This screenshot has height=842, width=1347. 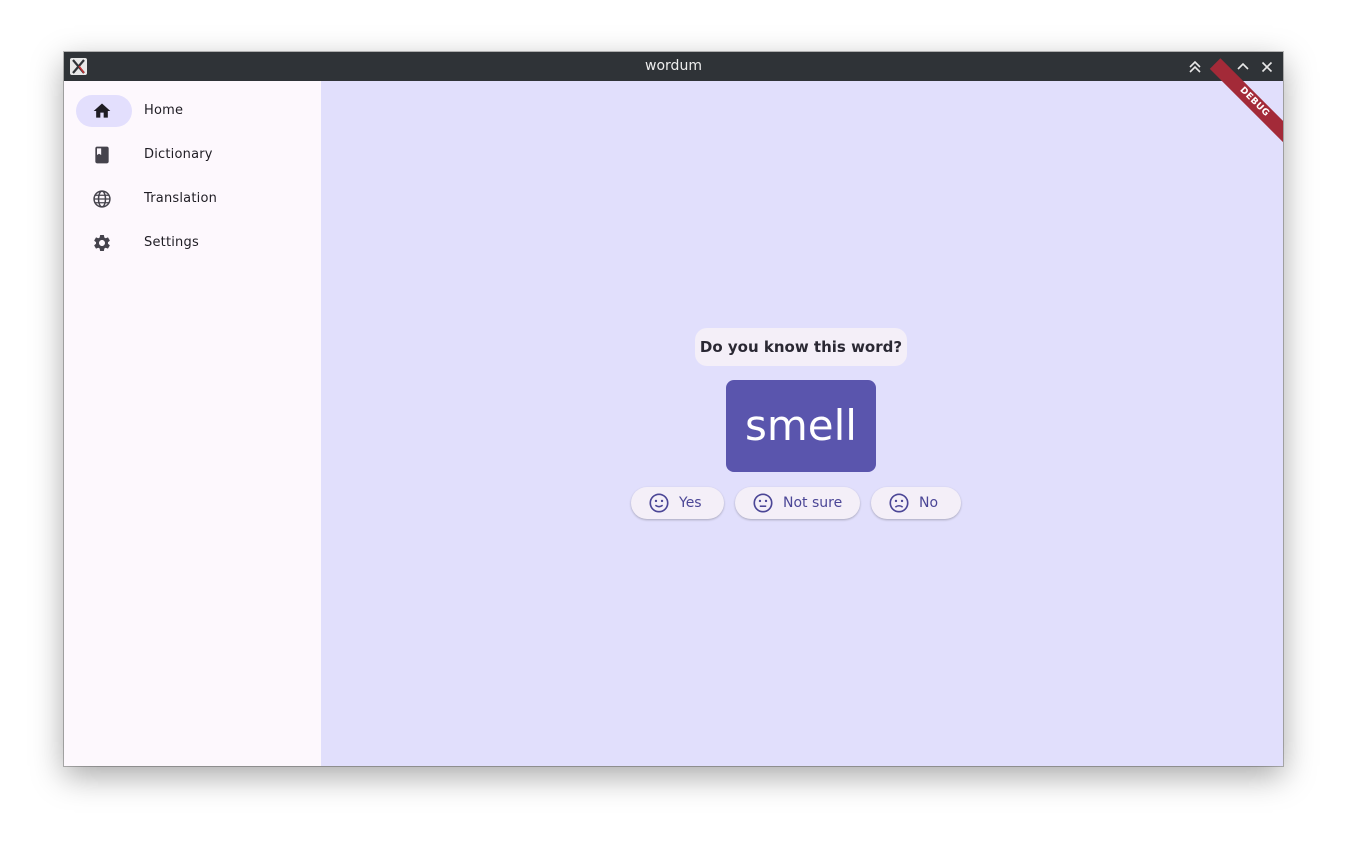 I want to click on nav-item-dictionary: Dictionary, so click(x=196, y=155).